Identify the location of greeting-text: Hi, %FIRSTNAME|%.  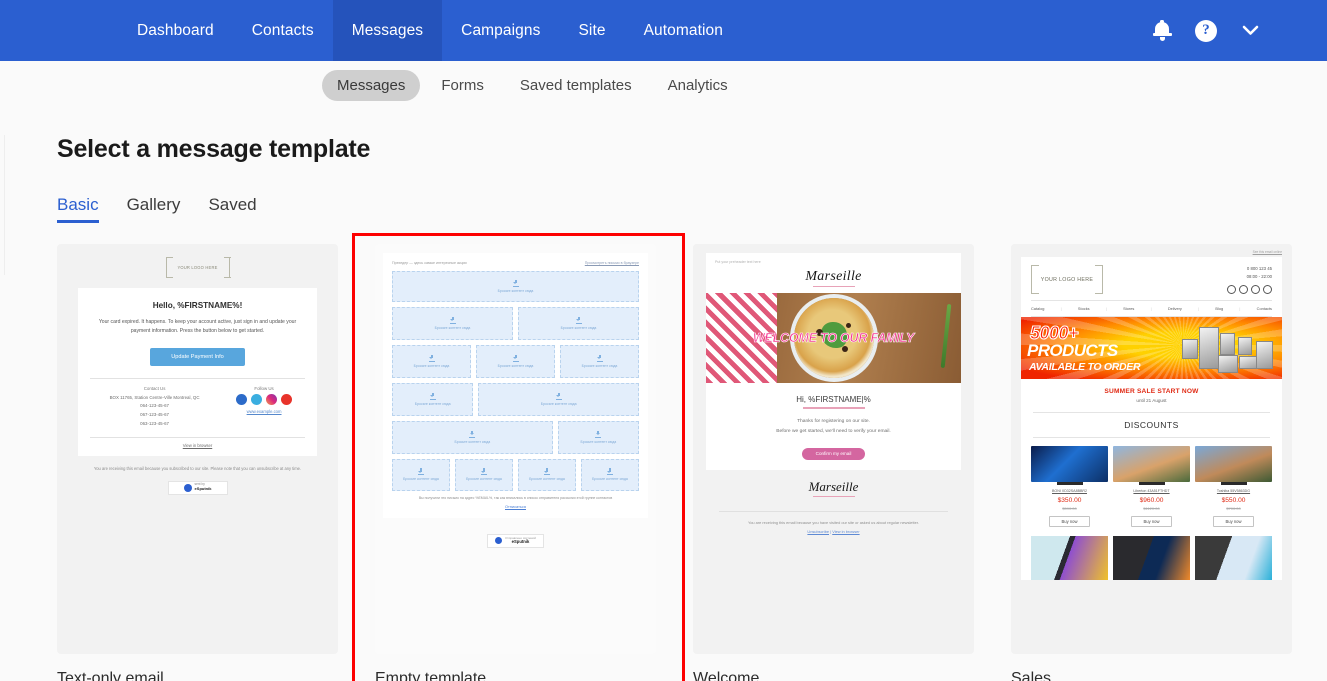
(833, 400).